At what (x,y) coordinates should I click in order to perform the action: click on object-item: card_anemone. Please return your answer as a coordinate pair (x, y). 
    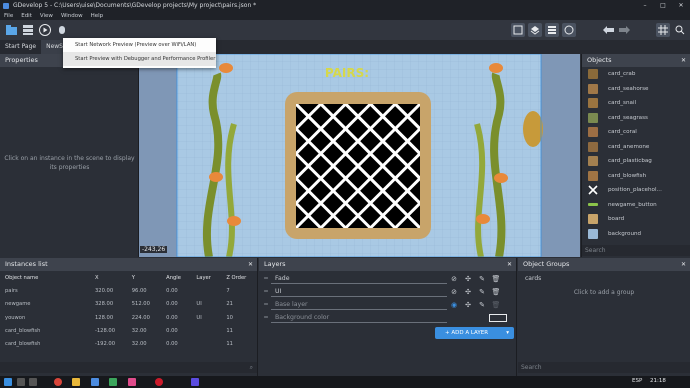
    Looking at the image, I should click on (636, 147).